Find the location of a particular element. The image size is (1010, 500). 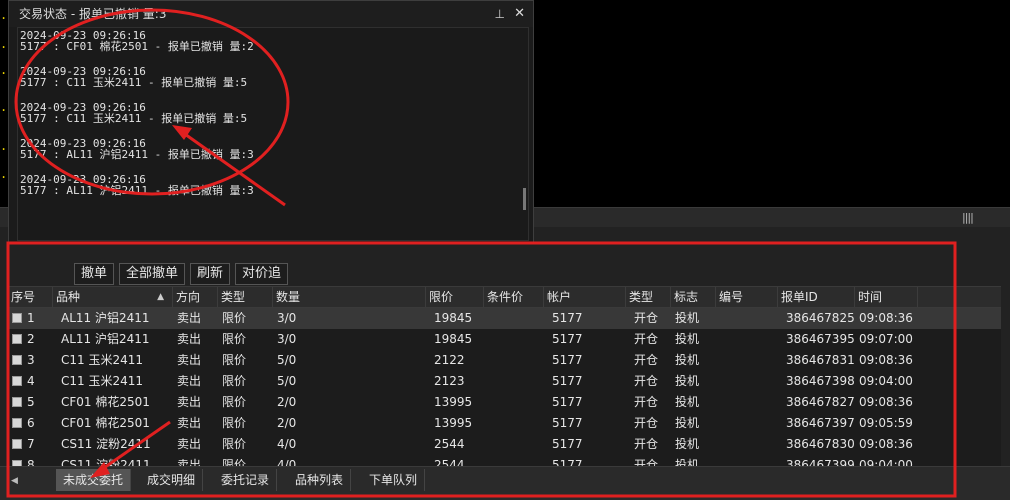

tab-fills: 成交明细 is located at coordinates (172, 480).